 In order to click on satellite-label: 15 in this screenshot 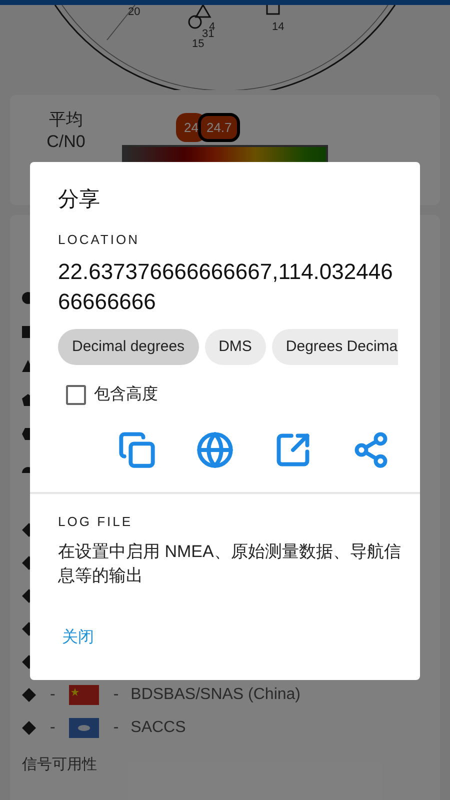, I will do `click(198, 44)`.